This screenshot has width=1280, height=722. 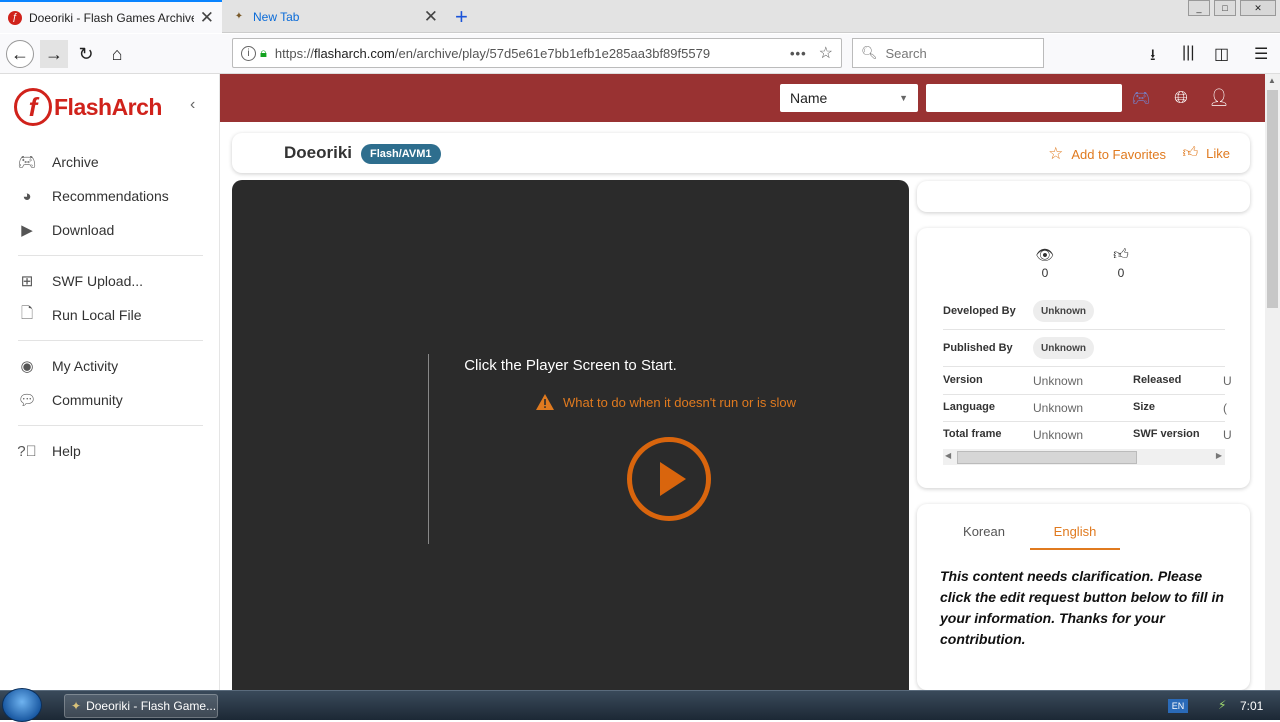 What do you see at coordinates (239, 16) in the screenshot?
I see `newtab-favicon-icon: ✦` at bounding box center [239, 16].